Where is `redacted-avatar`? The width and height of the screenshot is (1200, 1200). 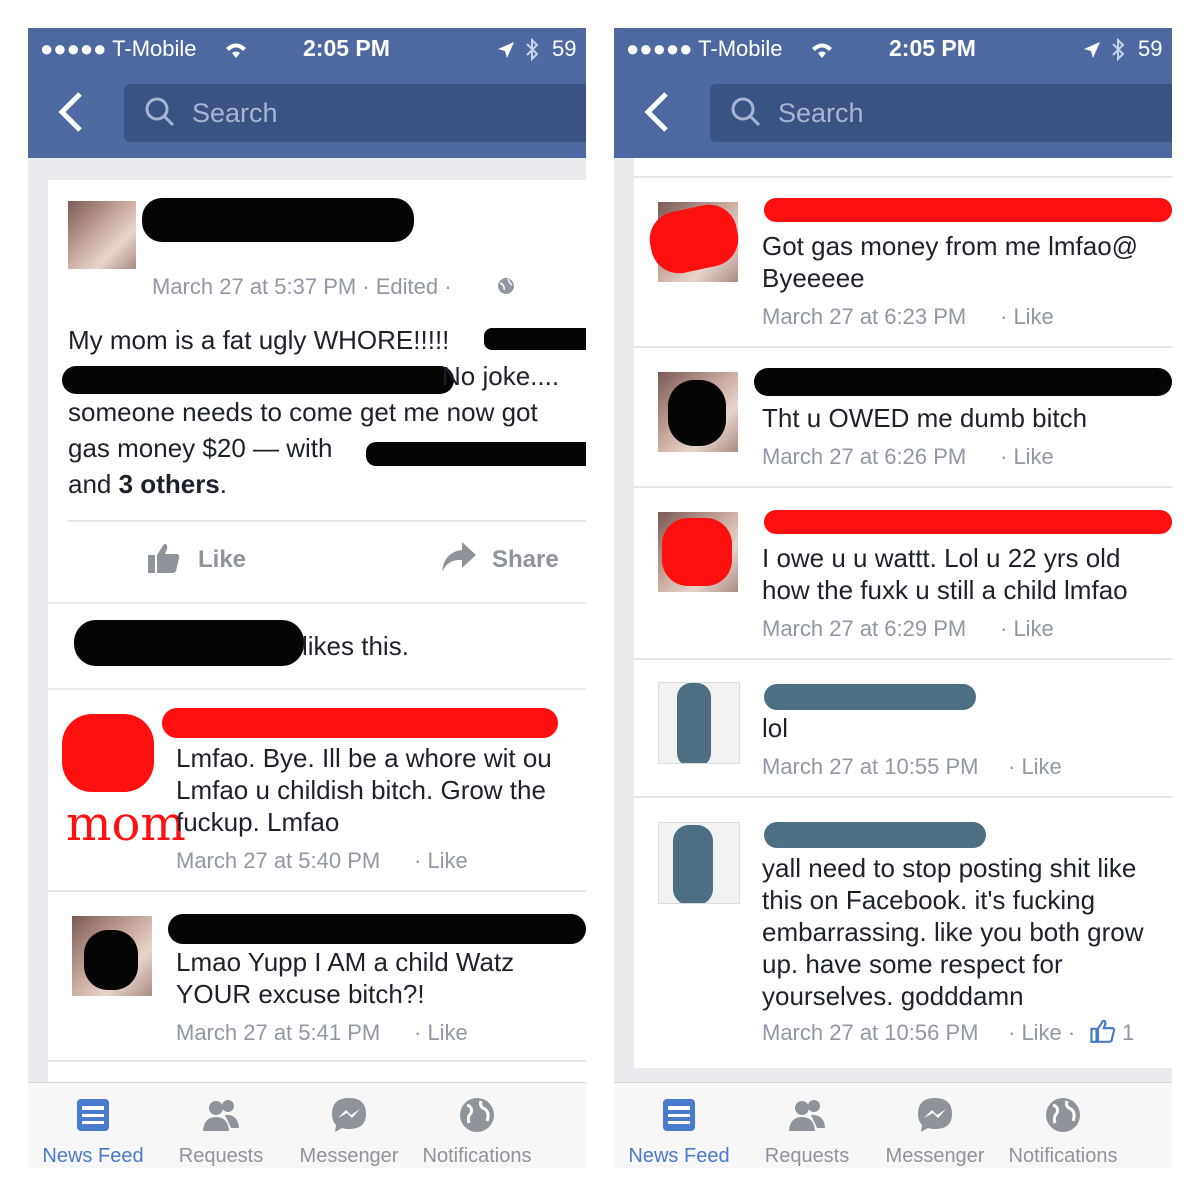 redacted-avatar is located at coordinates (108, 753).